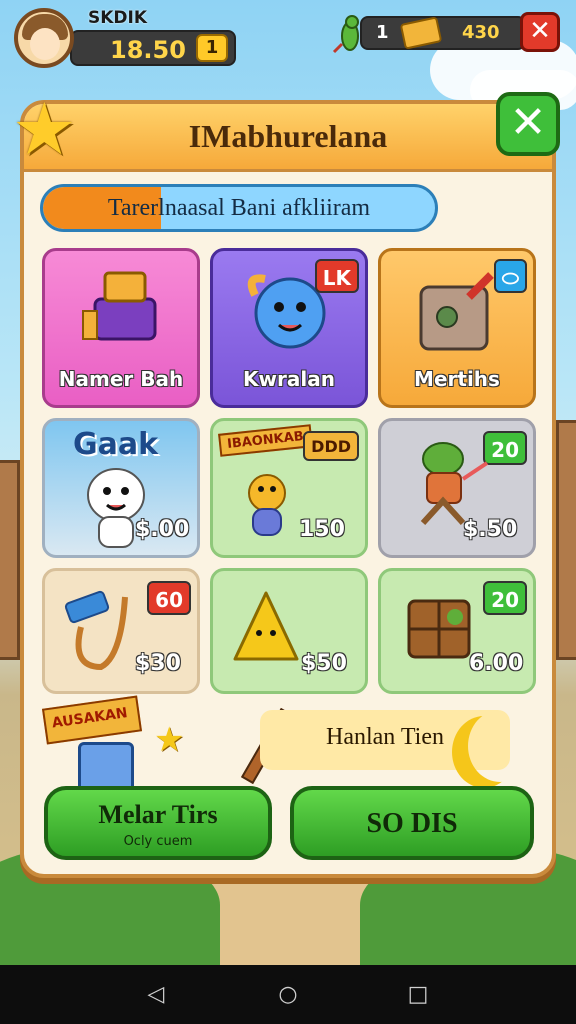  What do you see at coordinates (158, 663) in the screenshot?
I see `item-price: $30` at bounding box center [158, 663].